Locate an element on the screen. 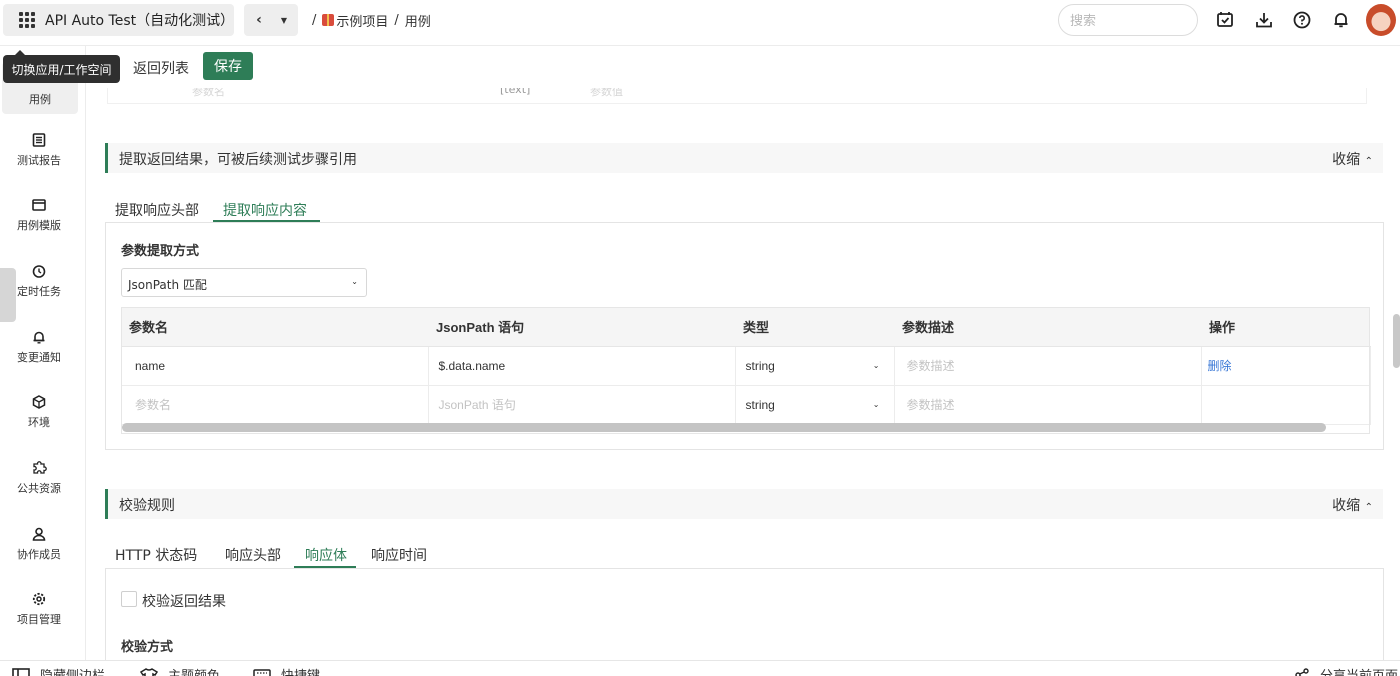 This screenshot has width=1400, height=676. extract-section-header: 提取返回结果，可被后续测试步骤引用 收缩 ⌃ is located at coordinates (744, 158).